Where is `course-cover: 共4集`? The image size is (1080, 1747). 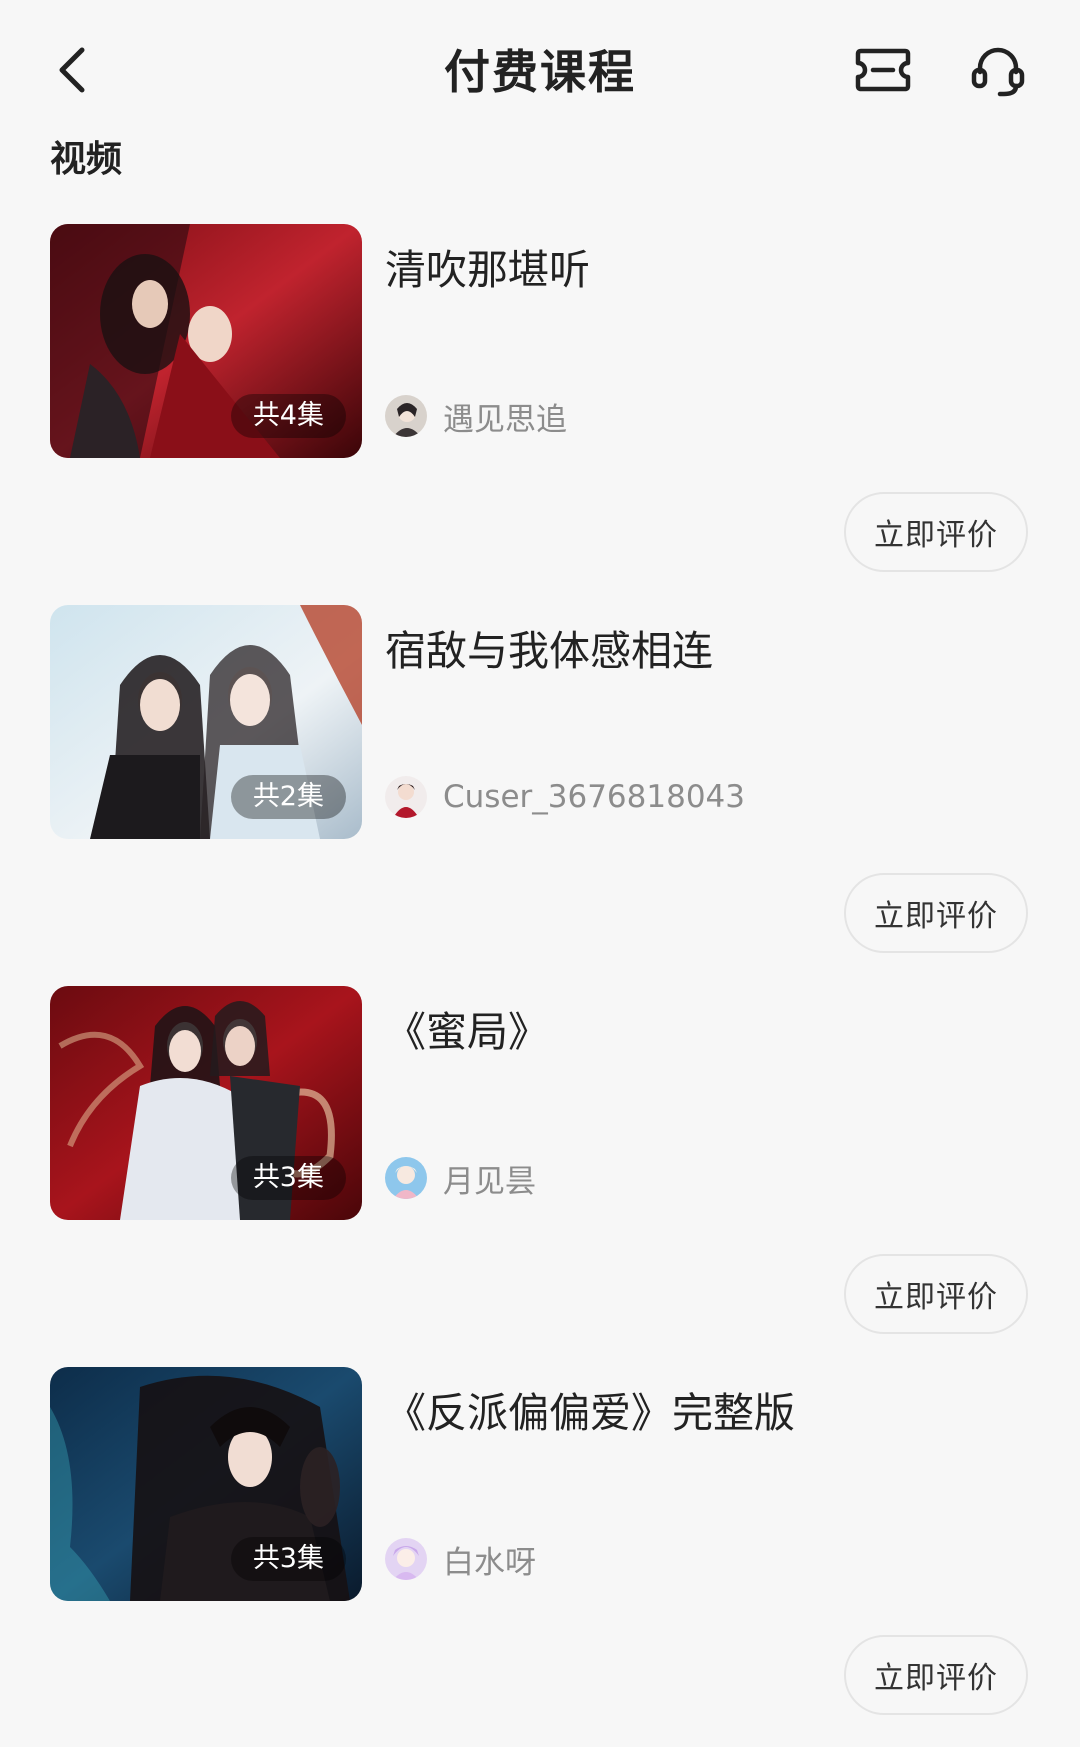 course-cover: 共4集 is located at coordinates (206, 341).